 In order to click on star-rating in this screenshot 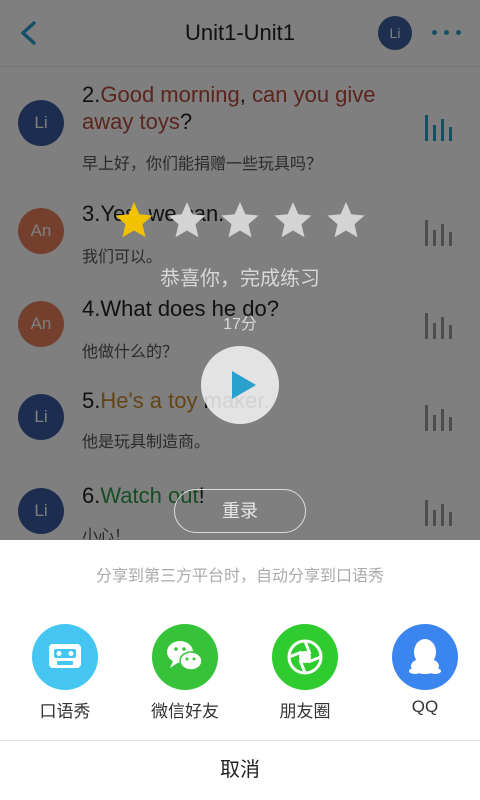, I will do `click(244, 222)`.